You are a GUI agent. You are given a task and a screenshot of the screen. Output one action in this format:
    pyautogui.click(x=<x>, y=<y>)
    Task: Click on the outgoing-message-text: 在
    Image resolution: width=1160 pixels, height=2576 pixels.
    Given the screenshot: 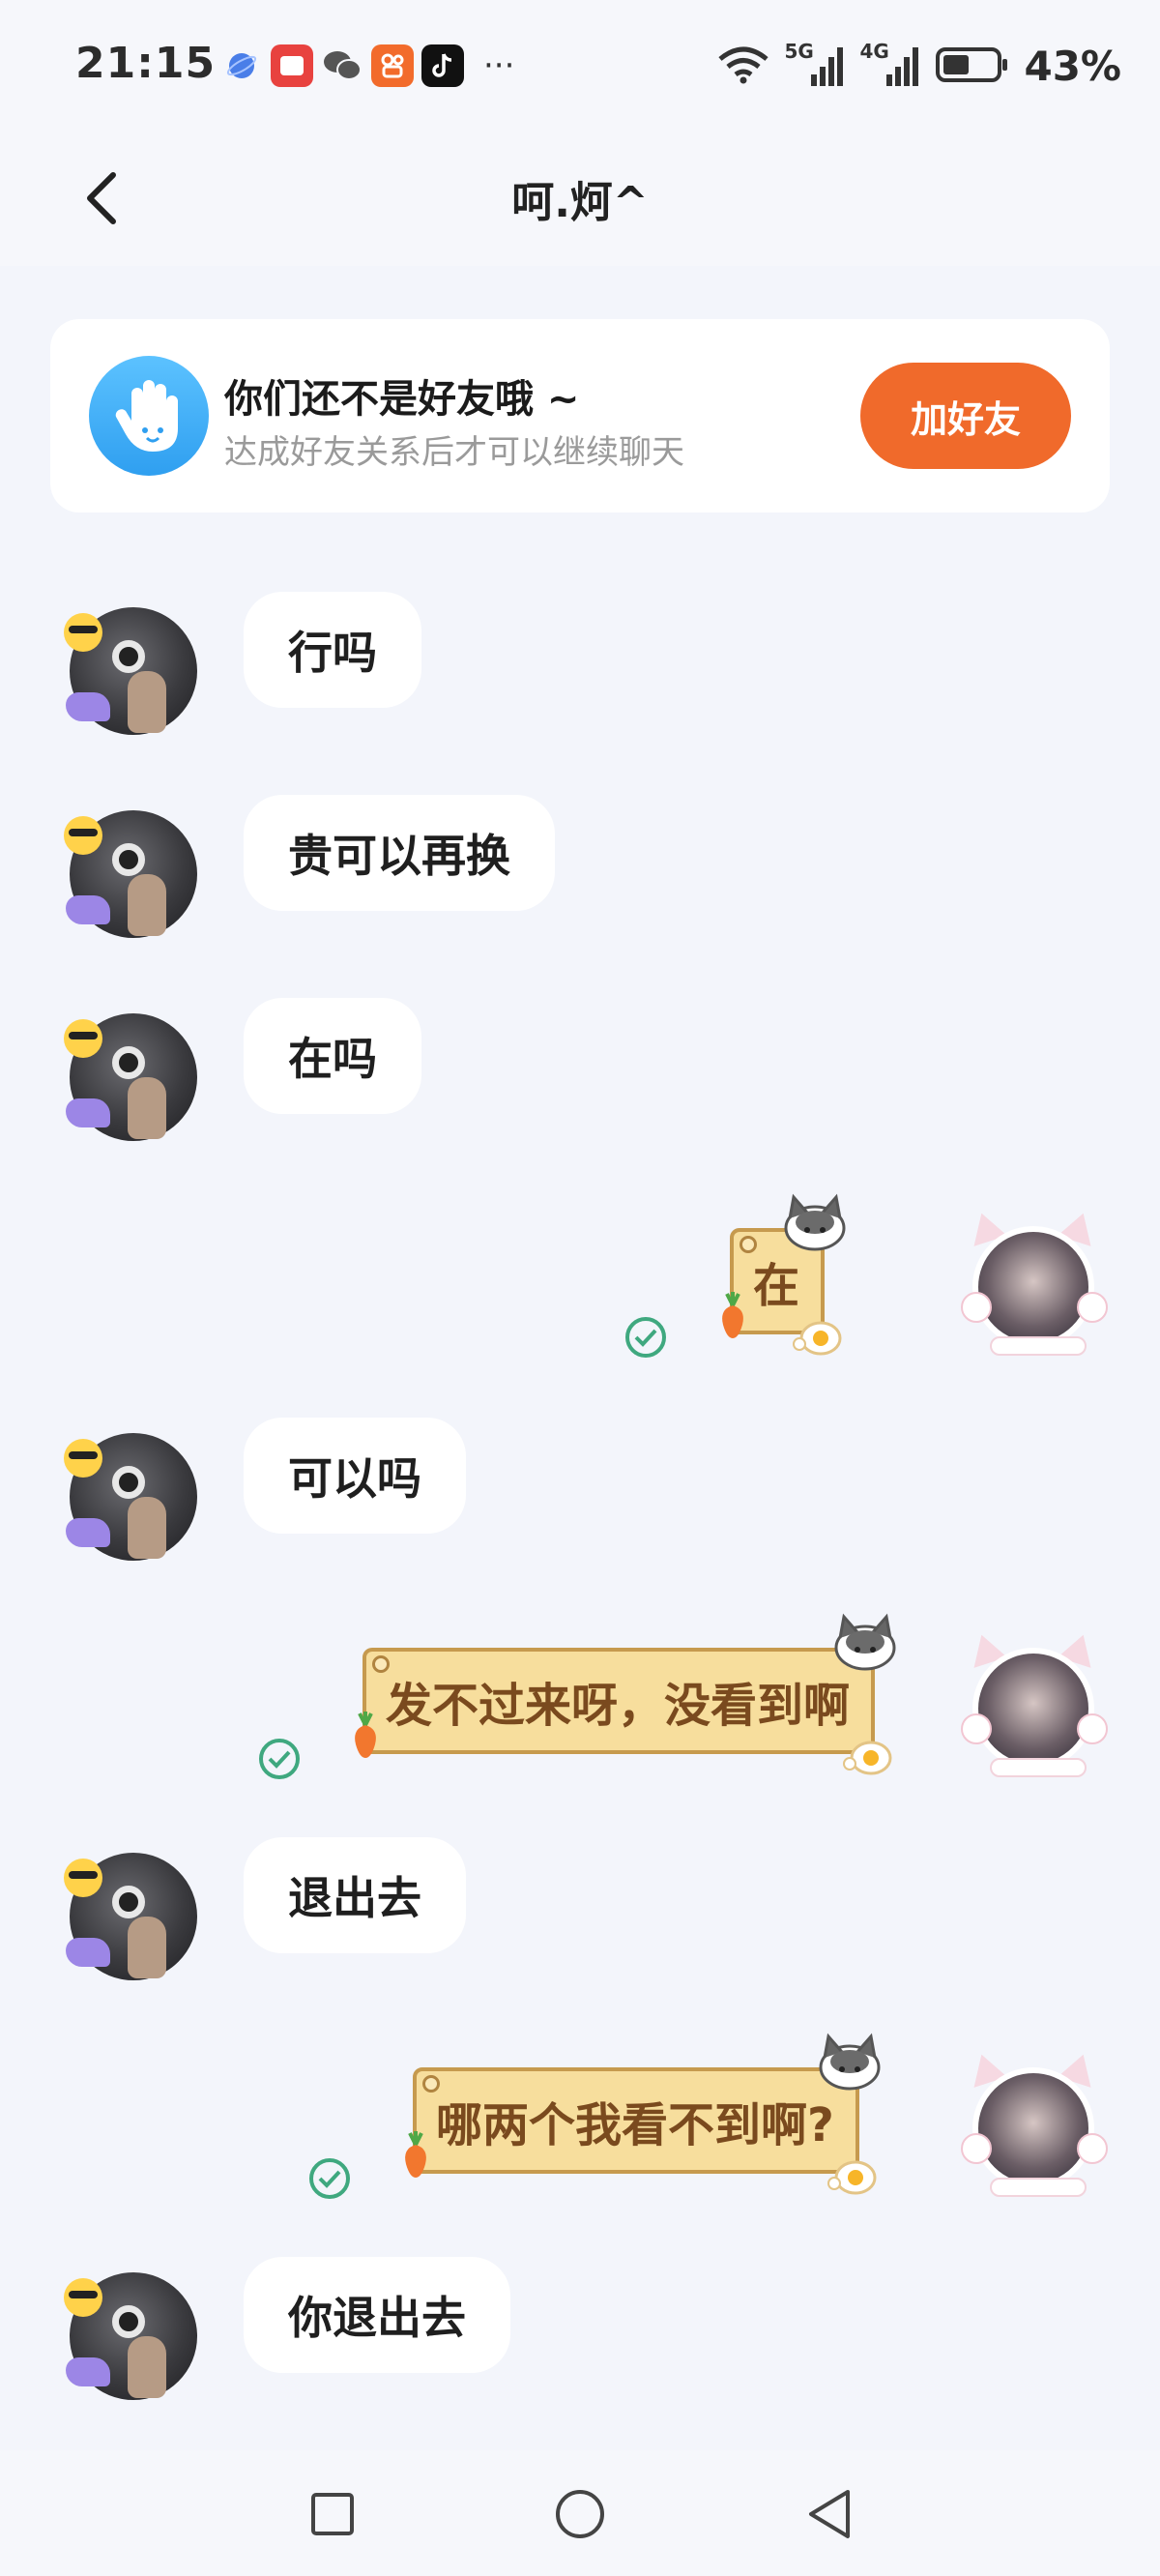 What is the action you would take?
    pyautogui.click(x=777, y=1286)
    